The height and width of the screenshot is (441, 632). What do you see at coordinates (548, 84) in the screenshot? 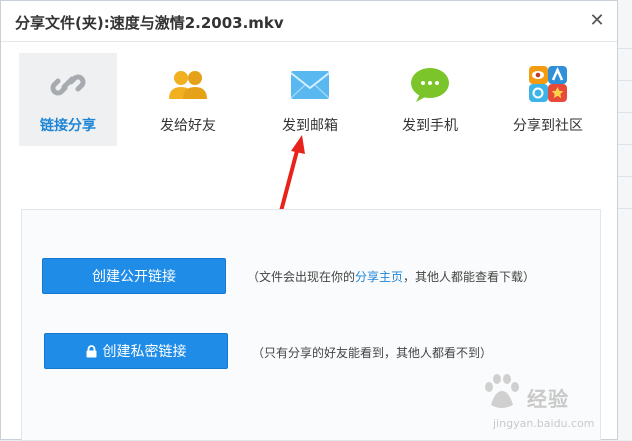
I see `social-icon` at bounding box center [548, 84].